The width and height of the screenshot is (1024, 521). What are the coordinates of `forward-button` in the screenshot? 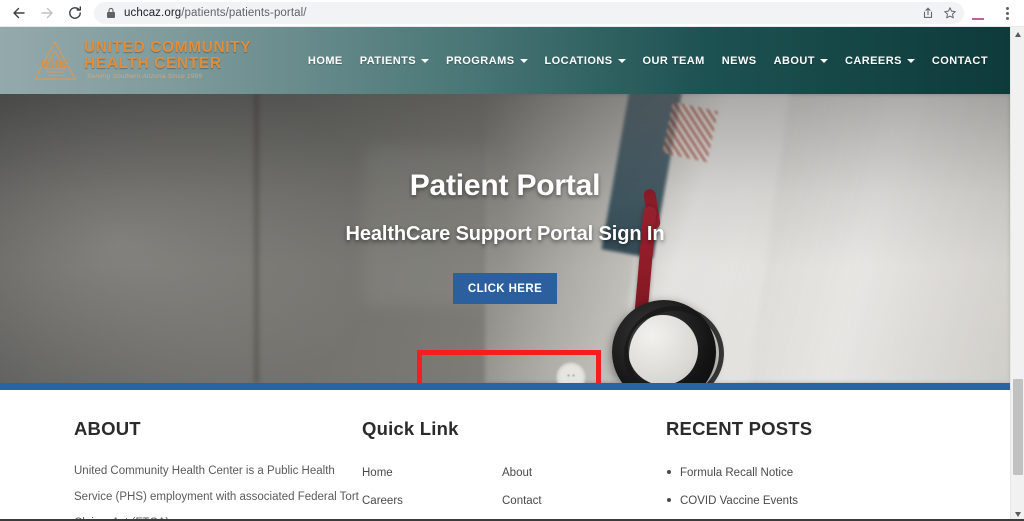 It's located at (47, 13).